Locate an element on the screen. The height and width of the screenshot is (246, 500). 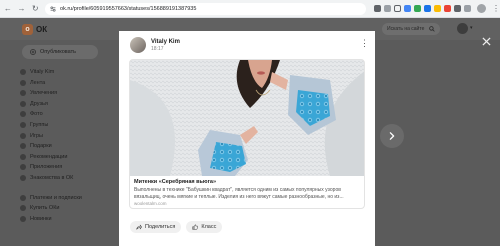
sidebar-item-news: Новинки is located at coordinates (70, 219).